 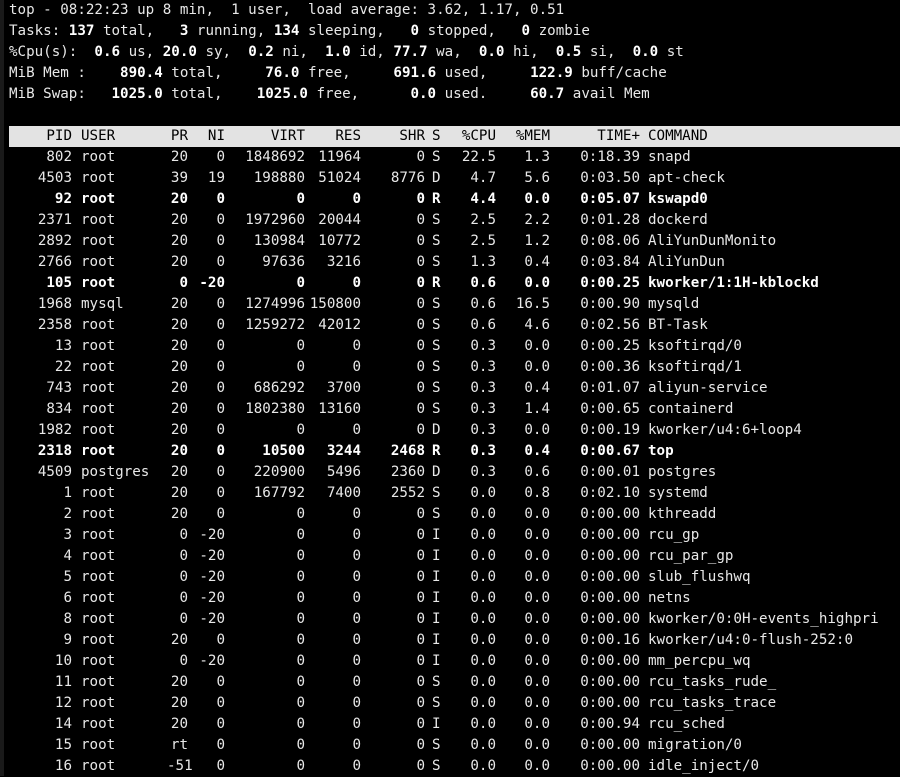 What do you see at coordinates (712, 241) in the screenshot?
I see `process-command: AliYunDunMonito` at bounding box center [712, 241].